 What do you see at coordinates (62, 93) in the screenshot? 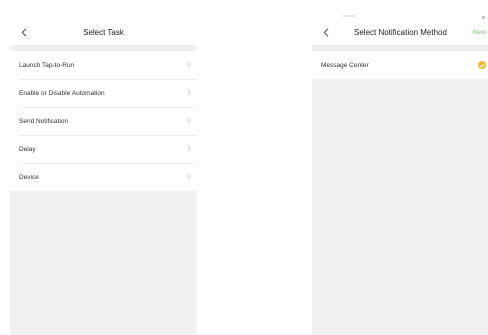
I see `list-item-label: Enable or Disable Automation` at bounding box center [62, 93].